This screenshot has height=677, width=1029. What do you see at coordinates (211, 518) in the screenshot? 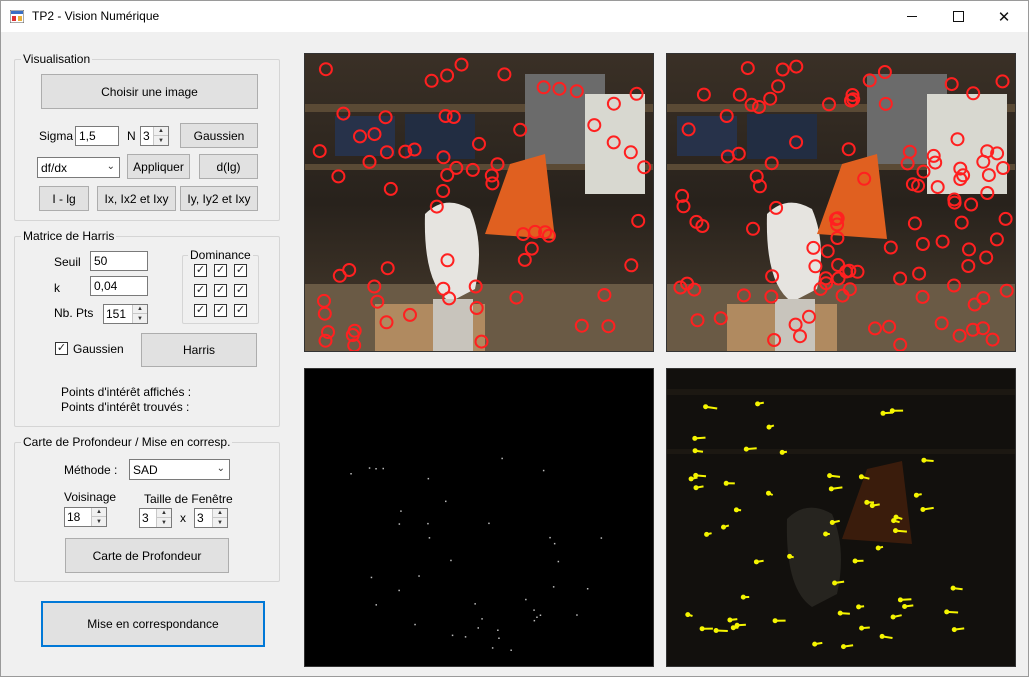
I see `window-height-spinner: 3 ▲ ▼` at bounding box center [211, 518].